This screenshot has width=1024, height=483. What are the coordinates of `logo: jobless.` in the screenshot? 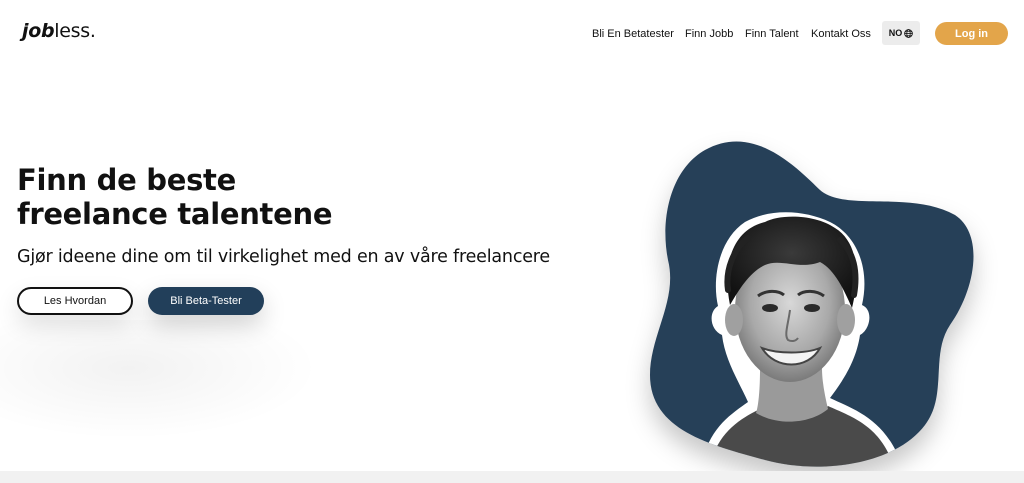 It's located at (59, 31).